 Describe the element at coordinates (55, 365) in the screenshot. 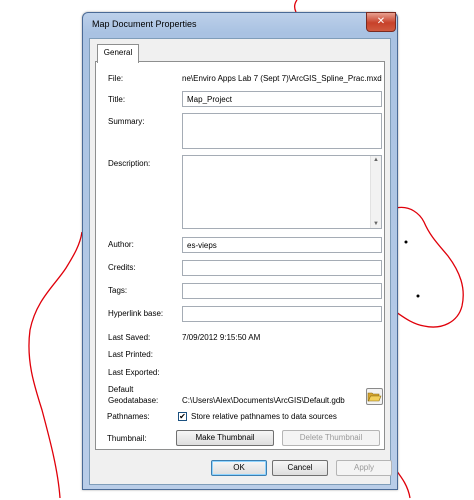

I see `annotation-line-left` at that location.